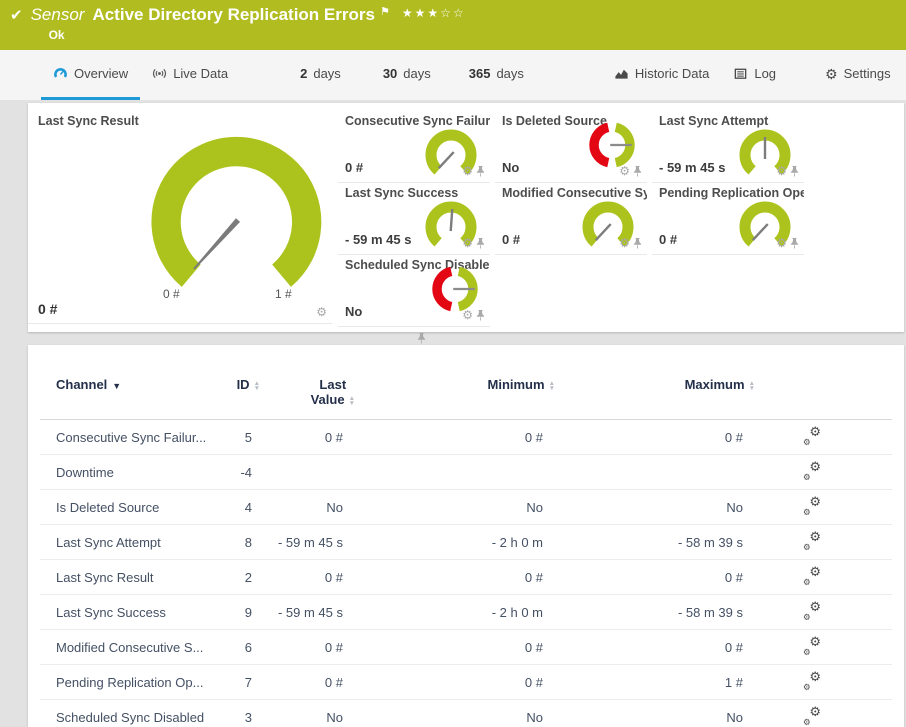 The width and height of the screenshot is (906, 727). Describe the element at coordinates (88, 121) in the screenshot. I see `gauge-title: Last Sync Result` at that location.